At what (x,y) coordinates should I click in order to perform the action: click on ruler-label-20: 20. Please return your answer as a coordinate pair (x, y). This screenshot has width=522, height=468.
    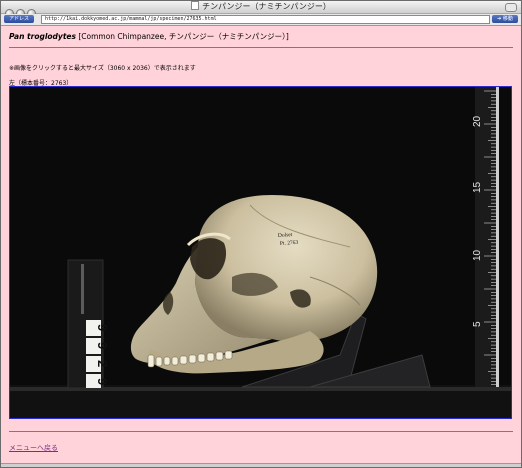
    Looking at the image, I should click on (477, 121).